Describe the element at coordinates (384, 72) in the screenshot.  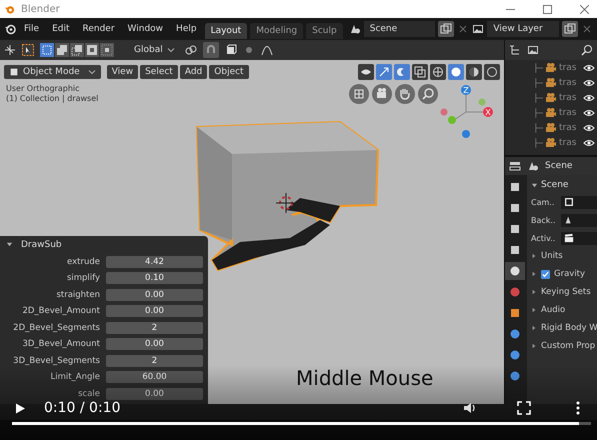
I see `gizmo-icon` at that location.